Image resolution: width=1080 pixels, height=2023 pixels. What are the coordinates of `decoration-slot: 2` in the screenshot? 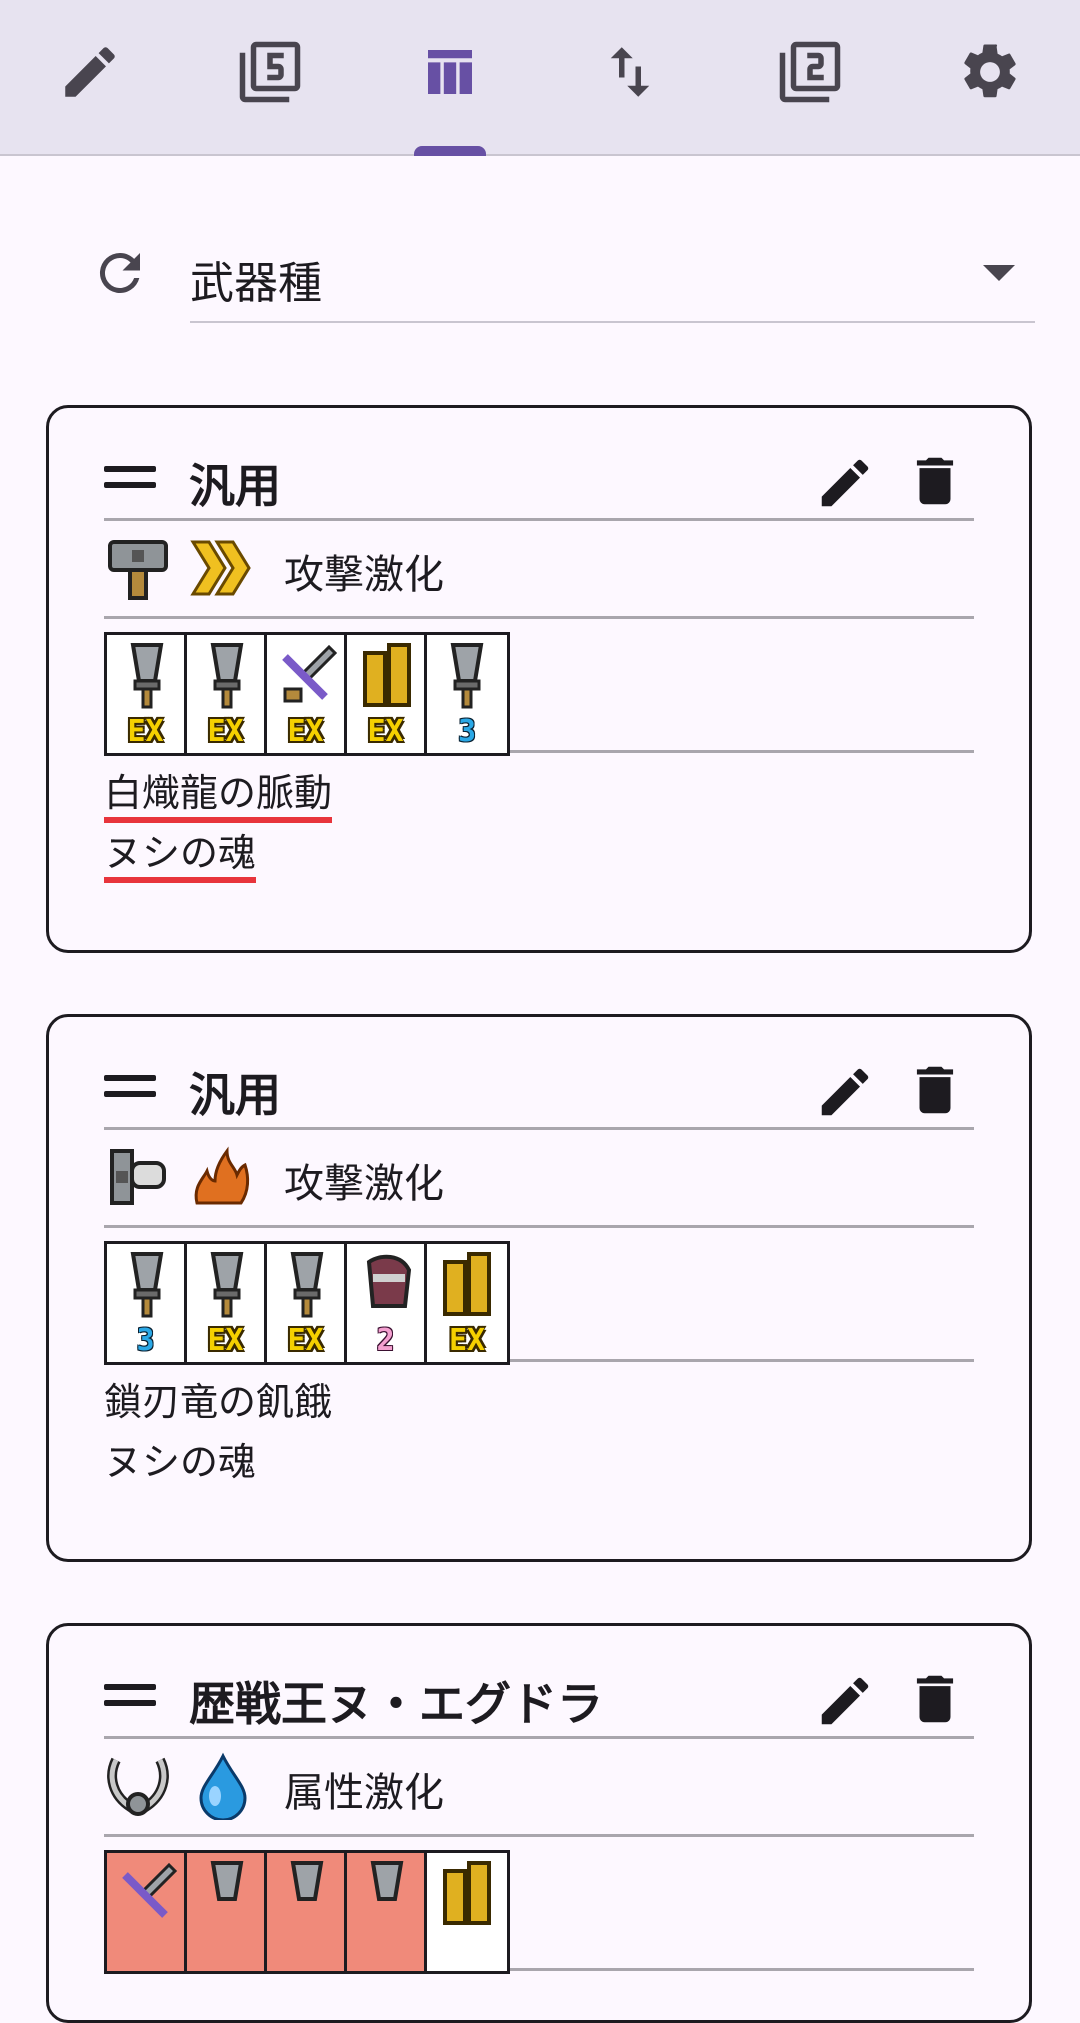 It's located at (387, 1303).